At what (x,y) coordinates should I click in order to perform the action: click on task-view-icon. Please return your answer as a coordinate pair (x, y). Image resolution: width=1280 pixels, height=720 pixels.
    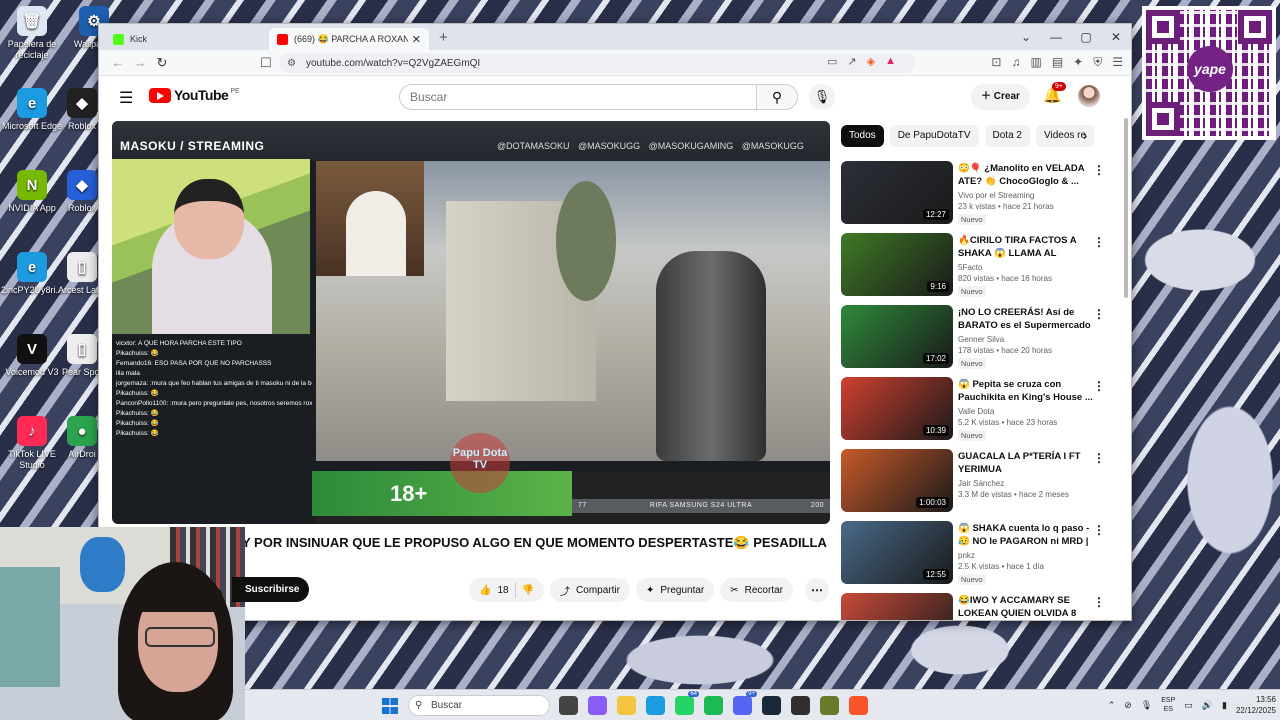
    Looking at the image, I should click on (568, 705).